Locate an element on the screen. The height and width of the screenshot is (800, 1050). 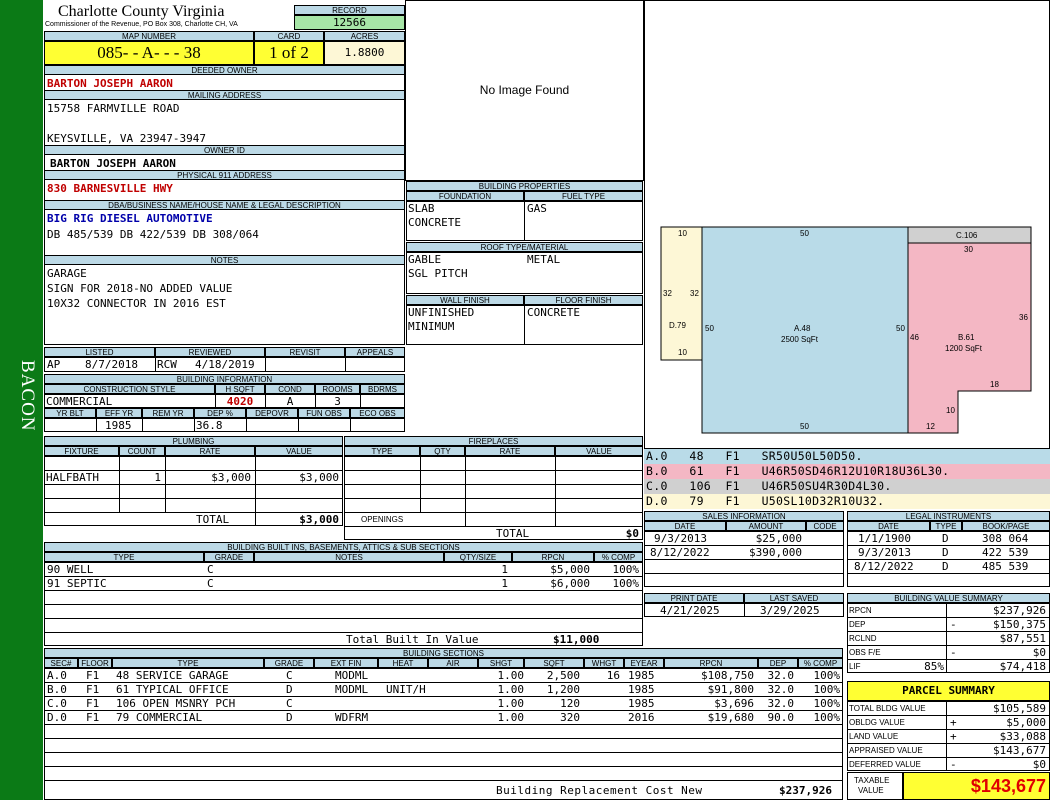
legal-type: D is located at coordinates (945, 552).